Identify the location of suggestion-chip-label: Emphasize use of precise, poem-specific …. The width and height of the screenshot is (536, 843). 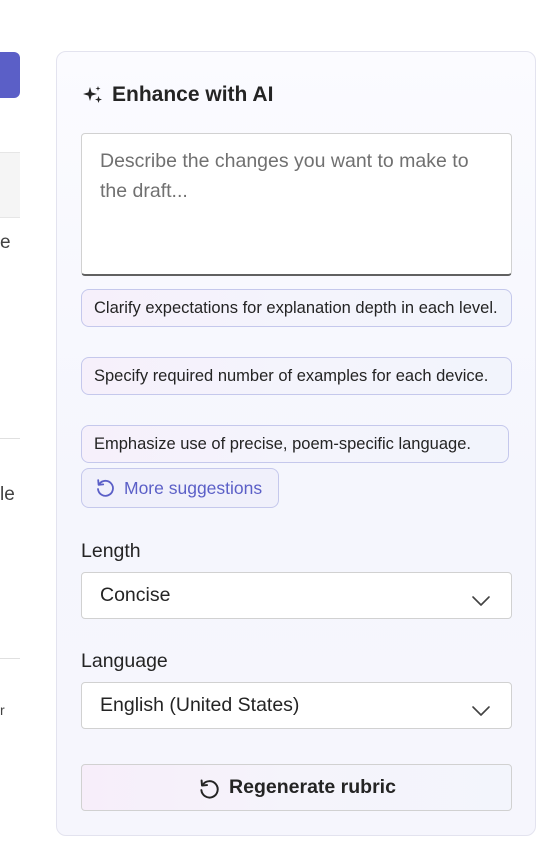
(282, 444).